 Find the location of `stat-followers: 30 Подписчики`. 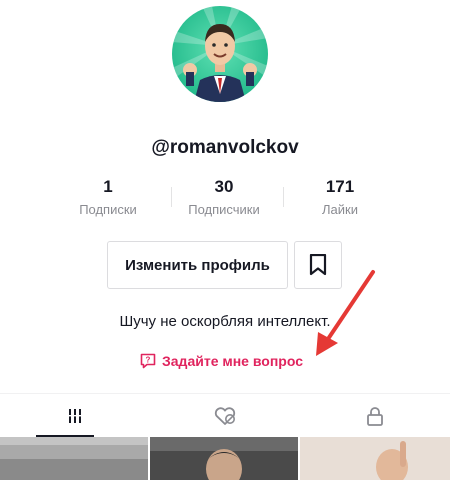

stat-followers: 30 Подписчики is located at coordinates (224, 198).